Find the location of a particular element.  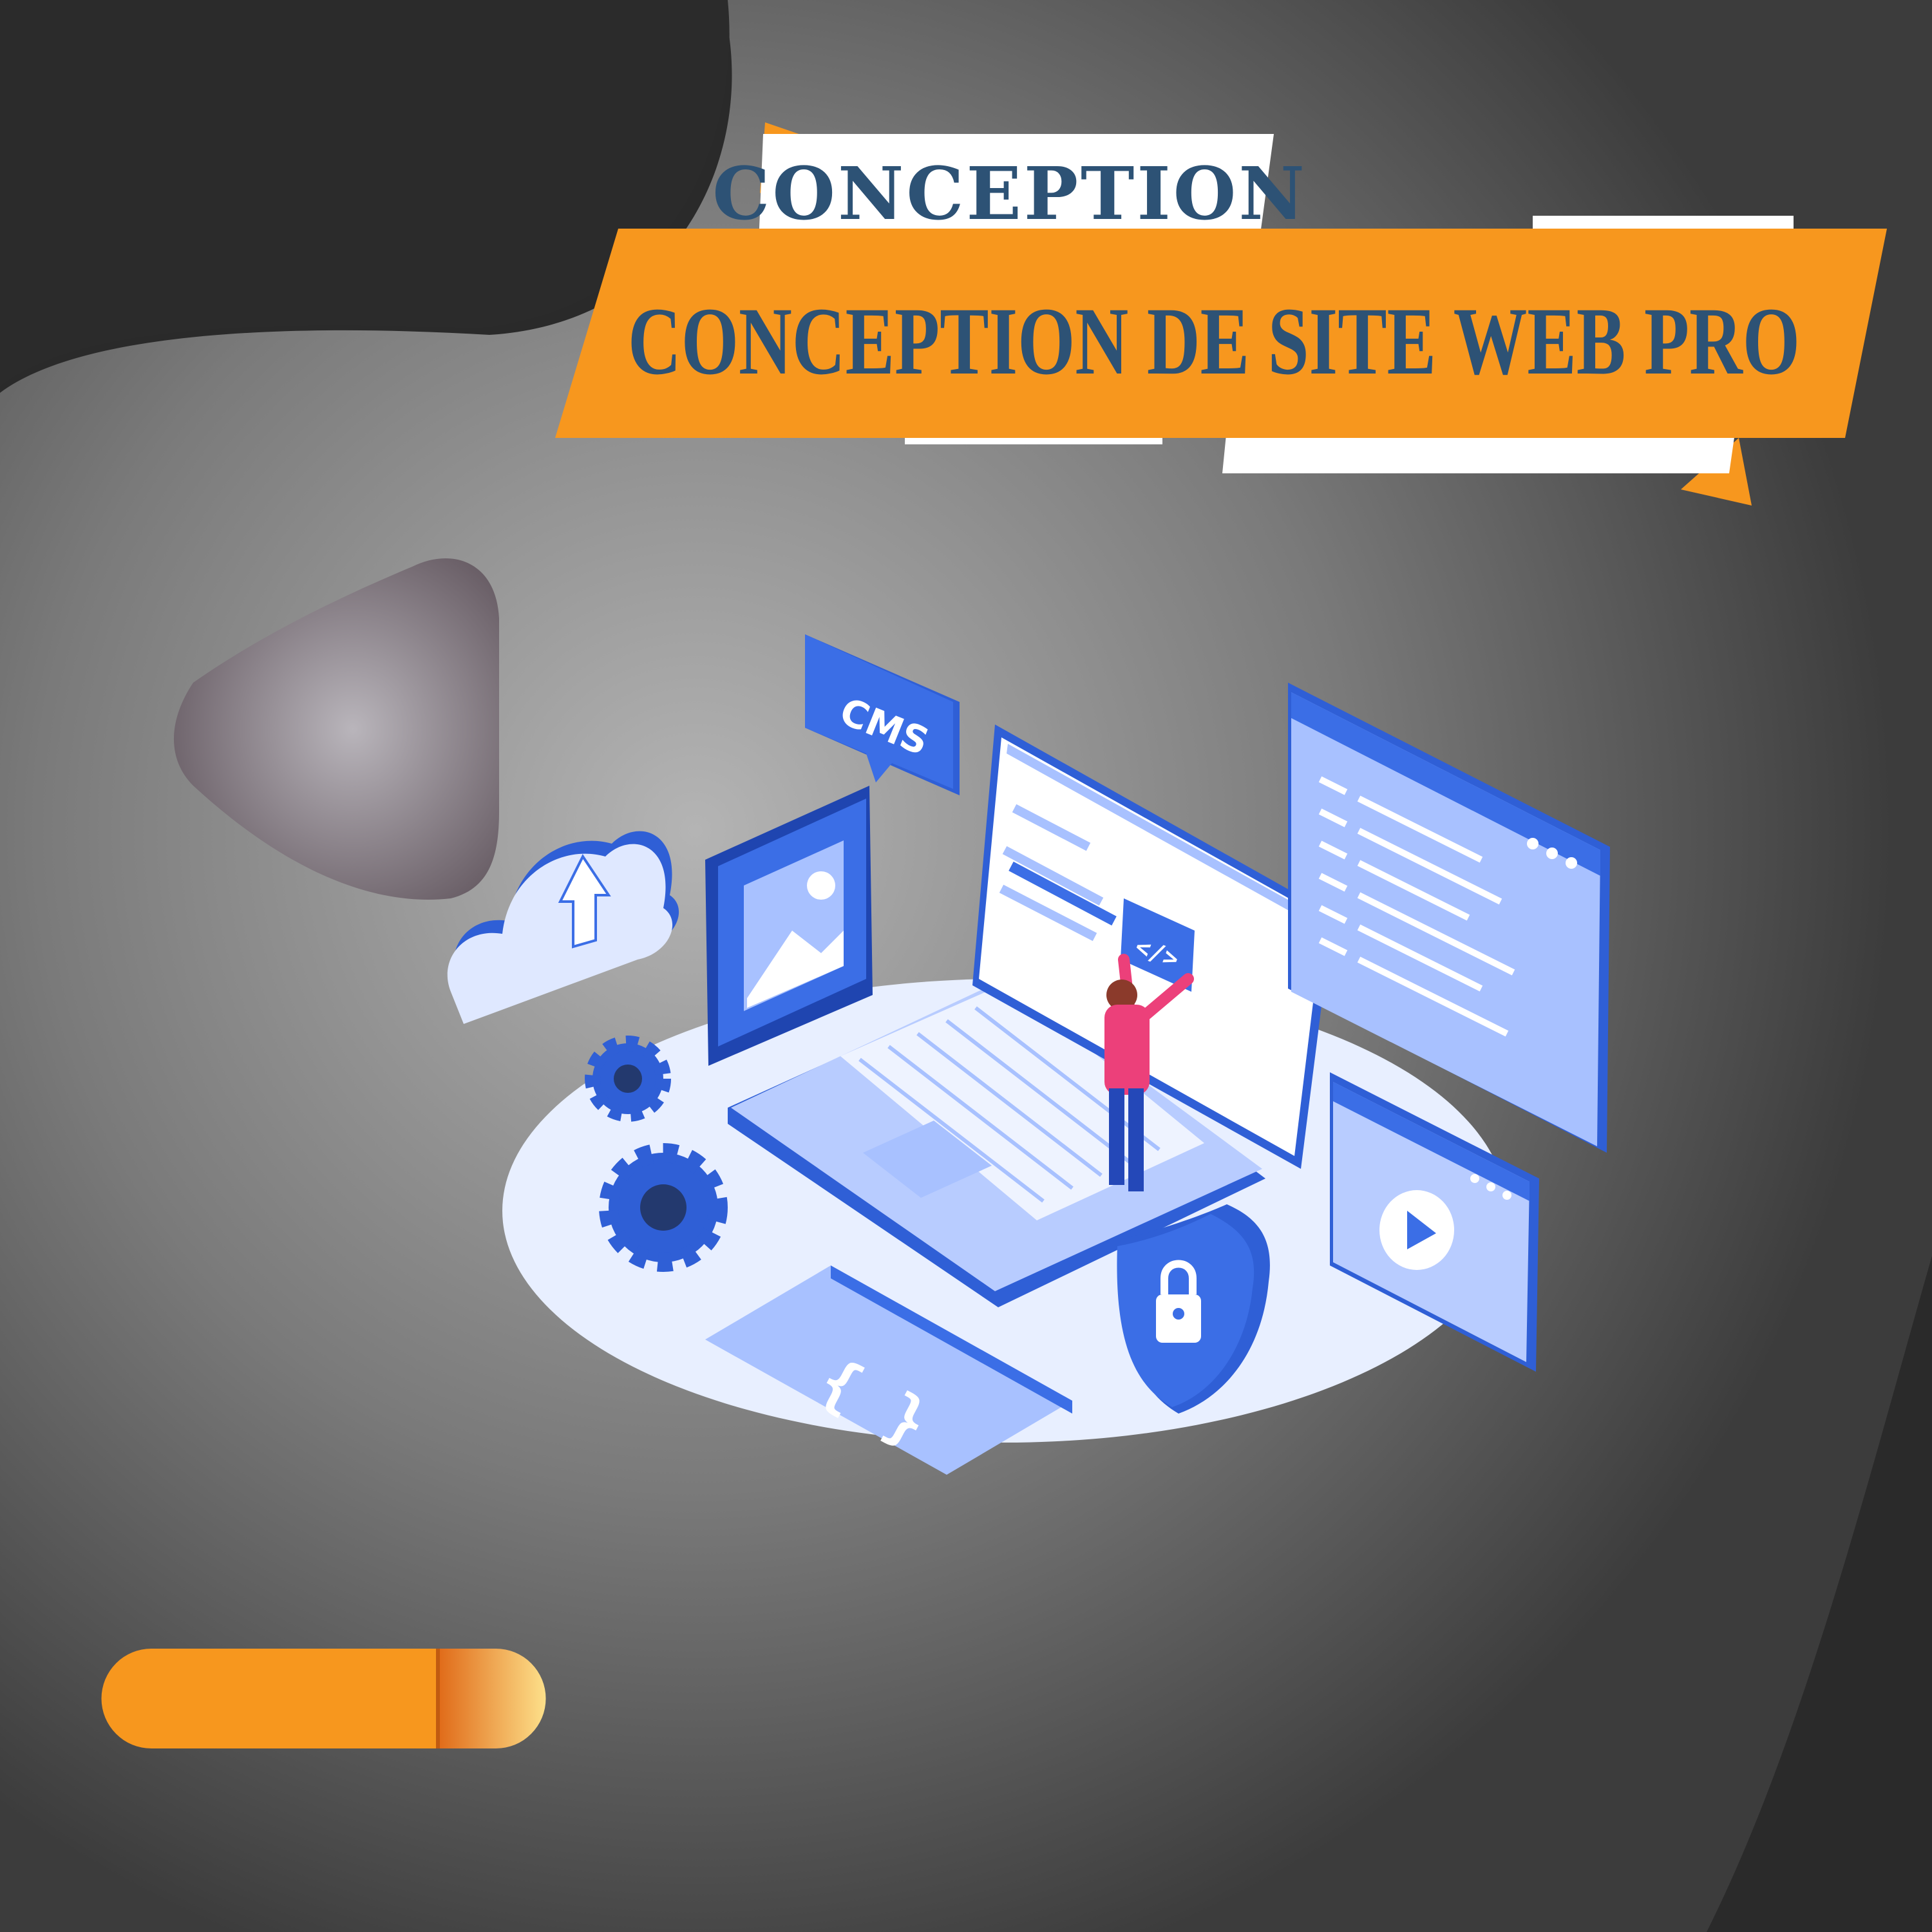

video-play-icon is located at coordinates (1416, 1230).